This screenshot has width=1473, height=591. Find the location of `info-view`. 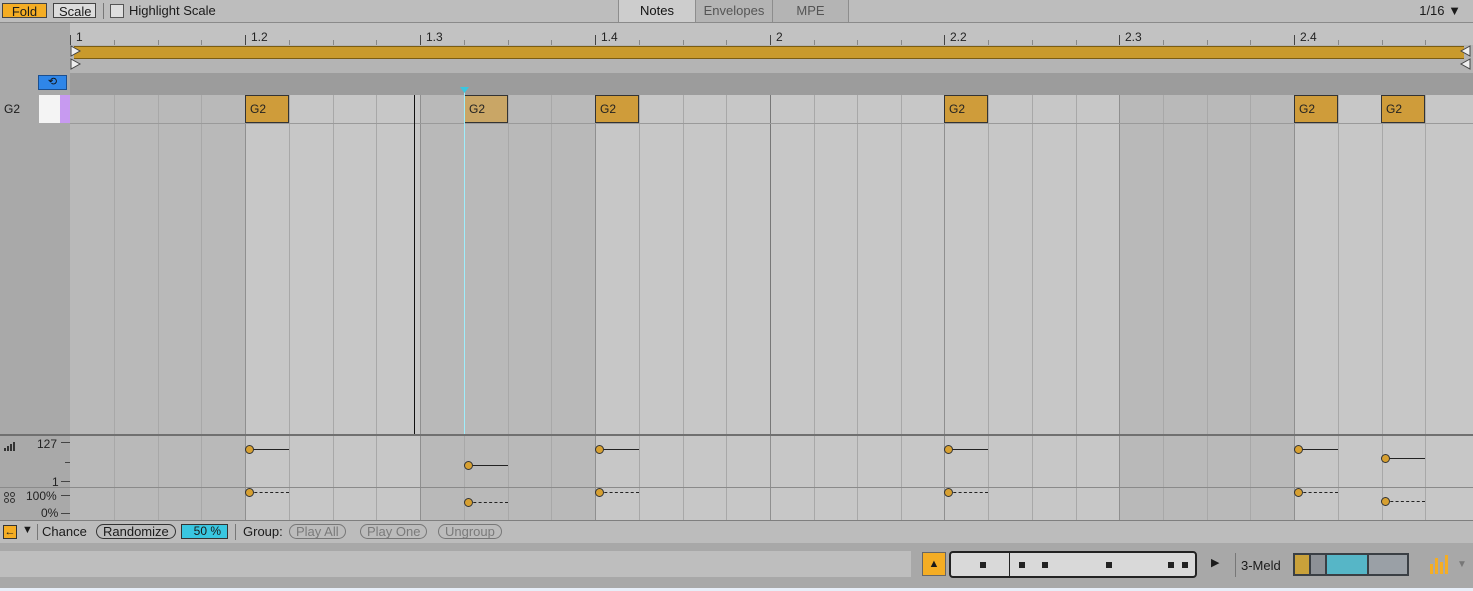

info-view is located at coordinates (455, 564).